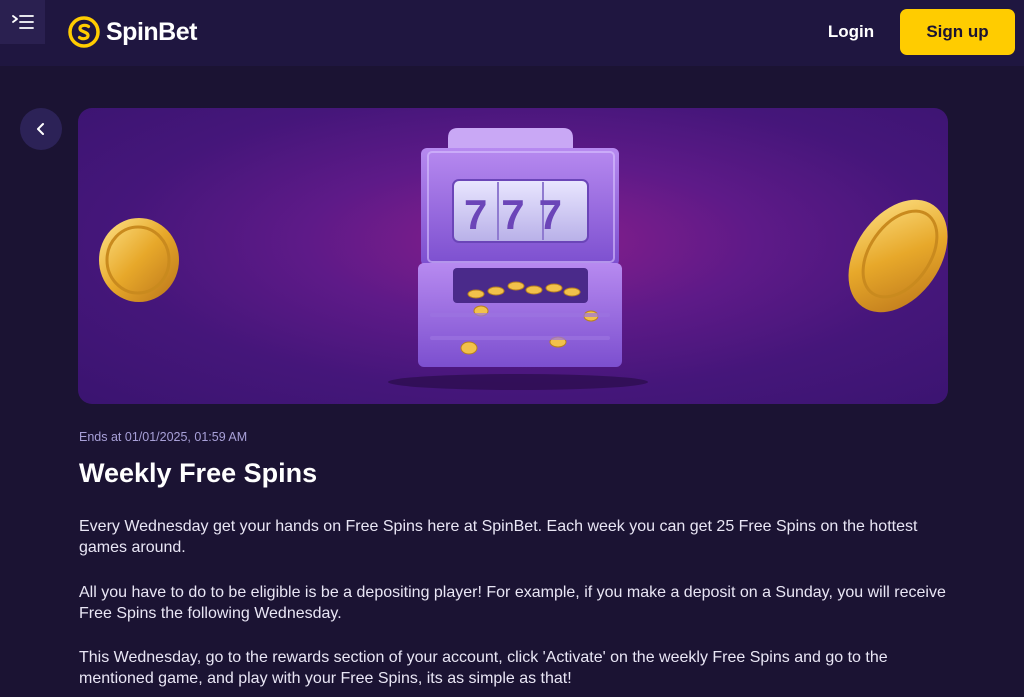 This screenshot has width=1024, height=697. I want to click on menu-toggle-button, so click(22, 22).